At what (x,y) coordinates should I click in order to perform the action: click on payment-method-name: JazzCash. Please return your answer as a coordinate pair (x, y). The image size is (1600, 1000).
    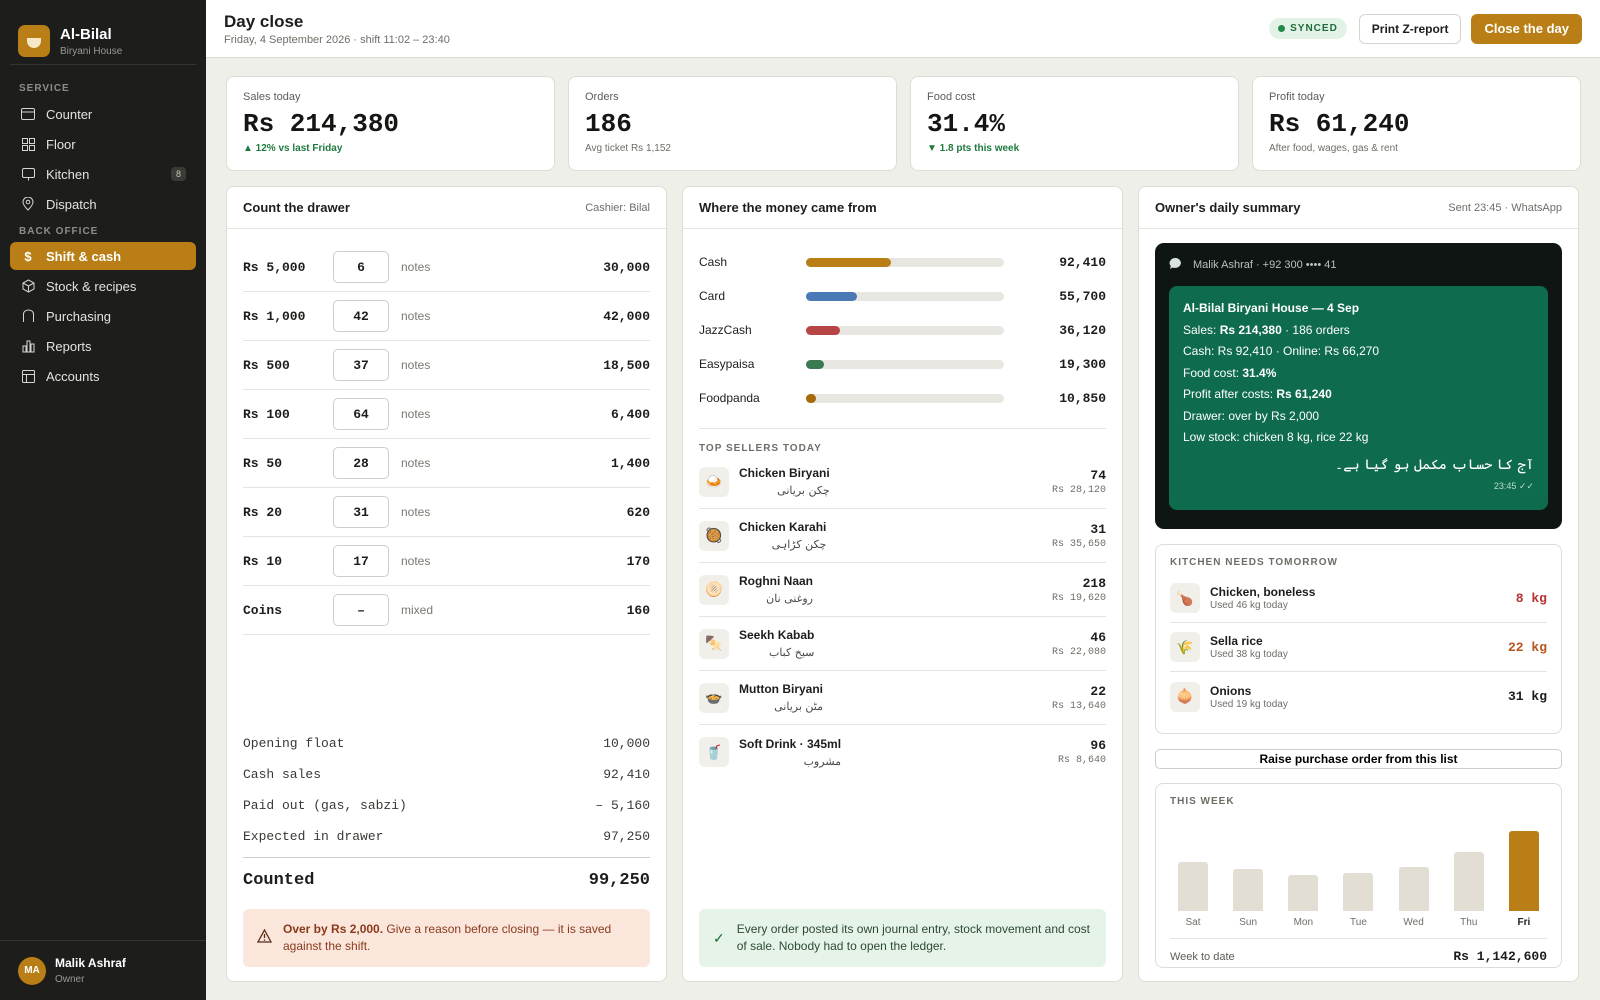
    Looking at the image, I should click on (725, 330).